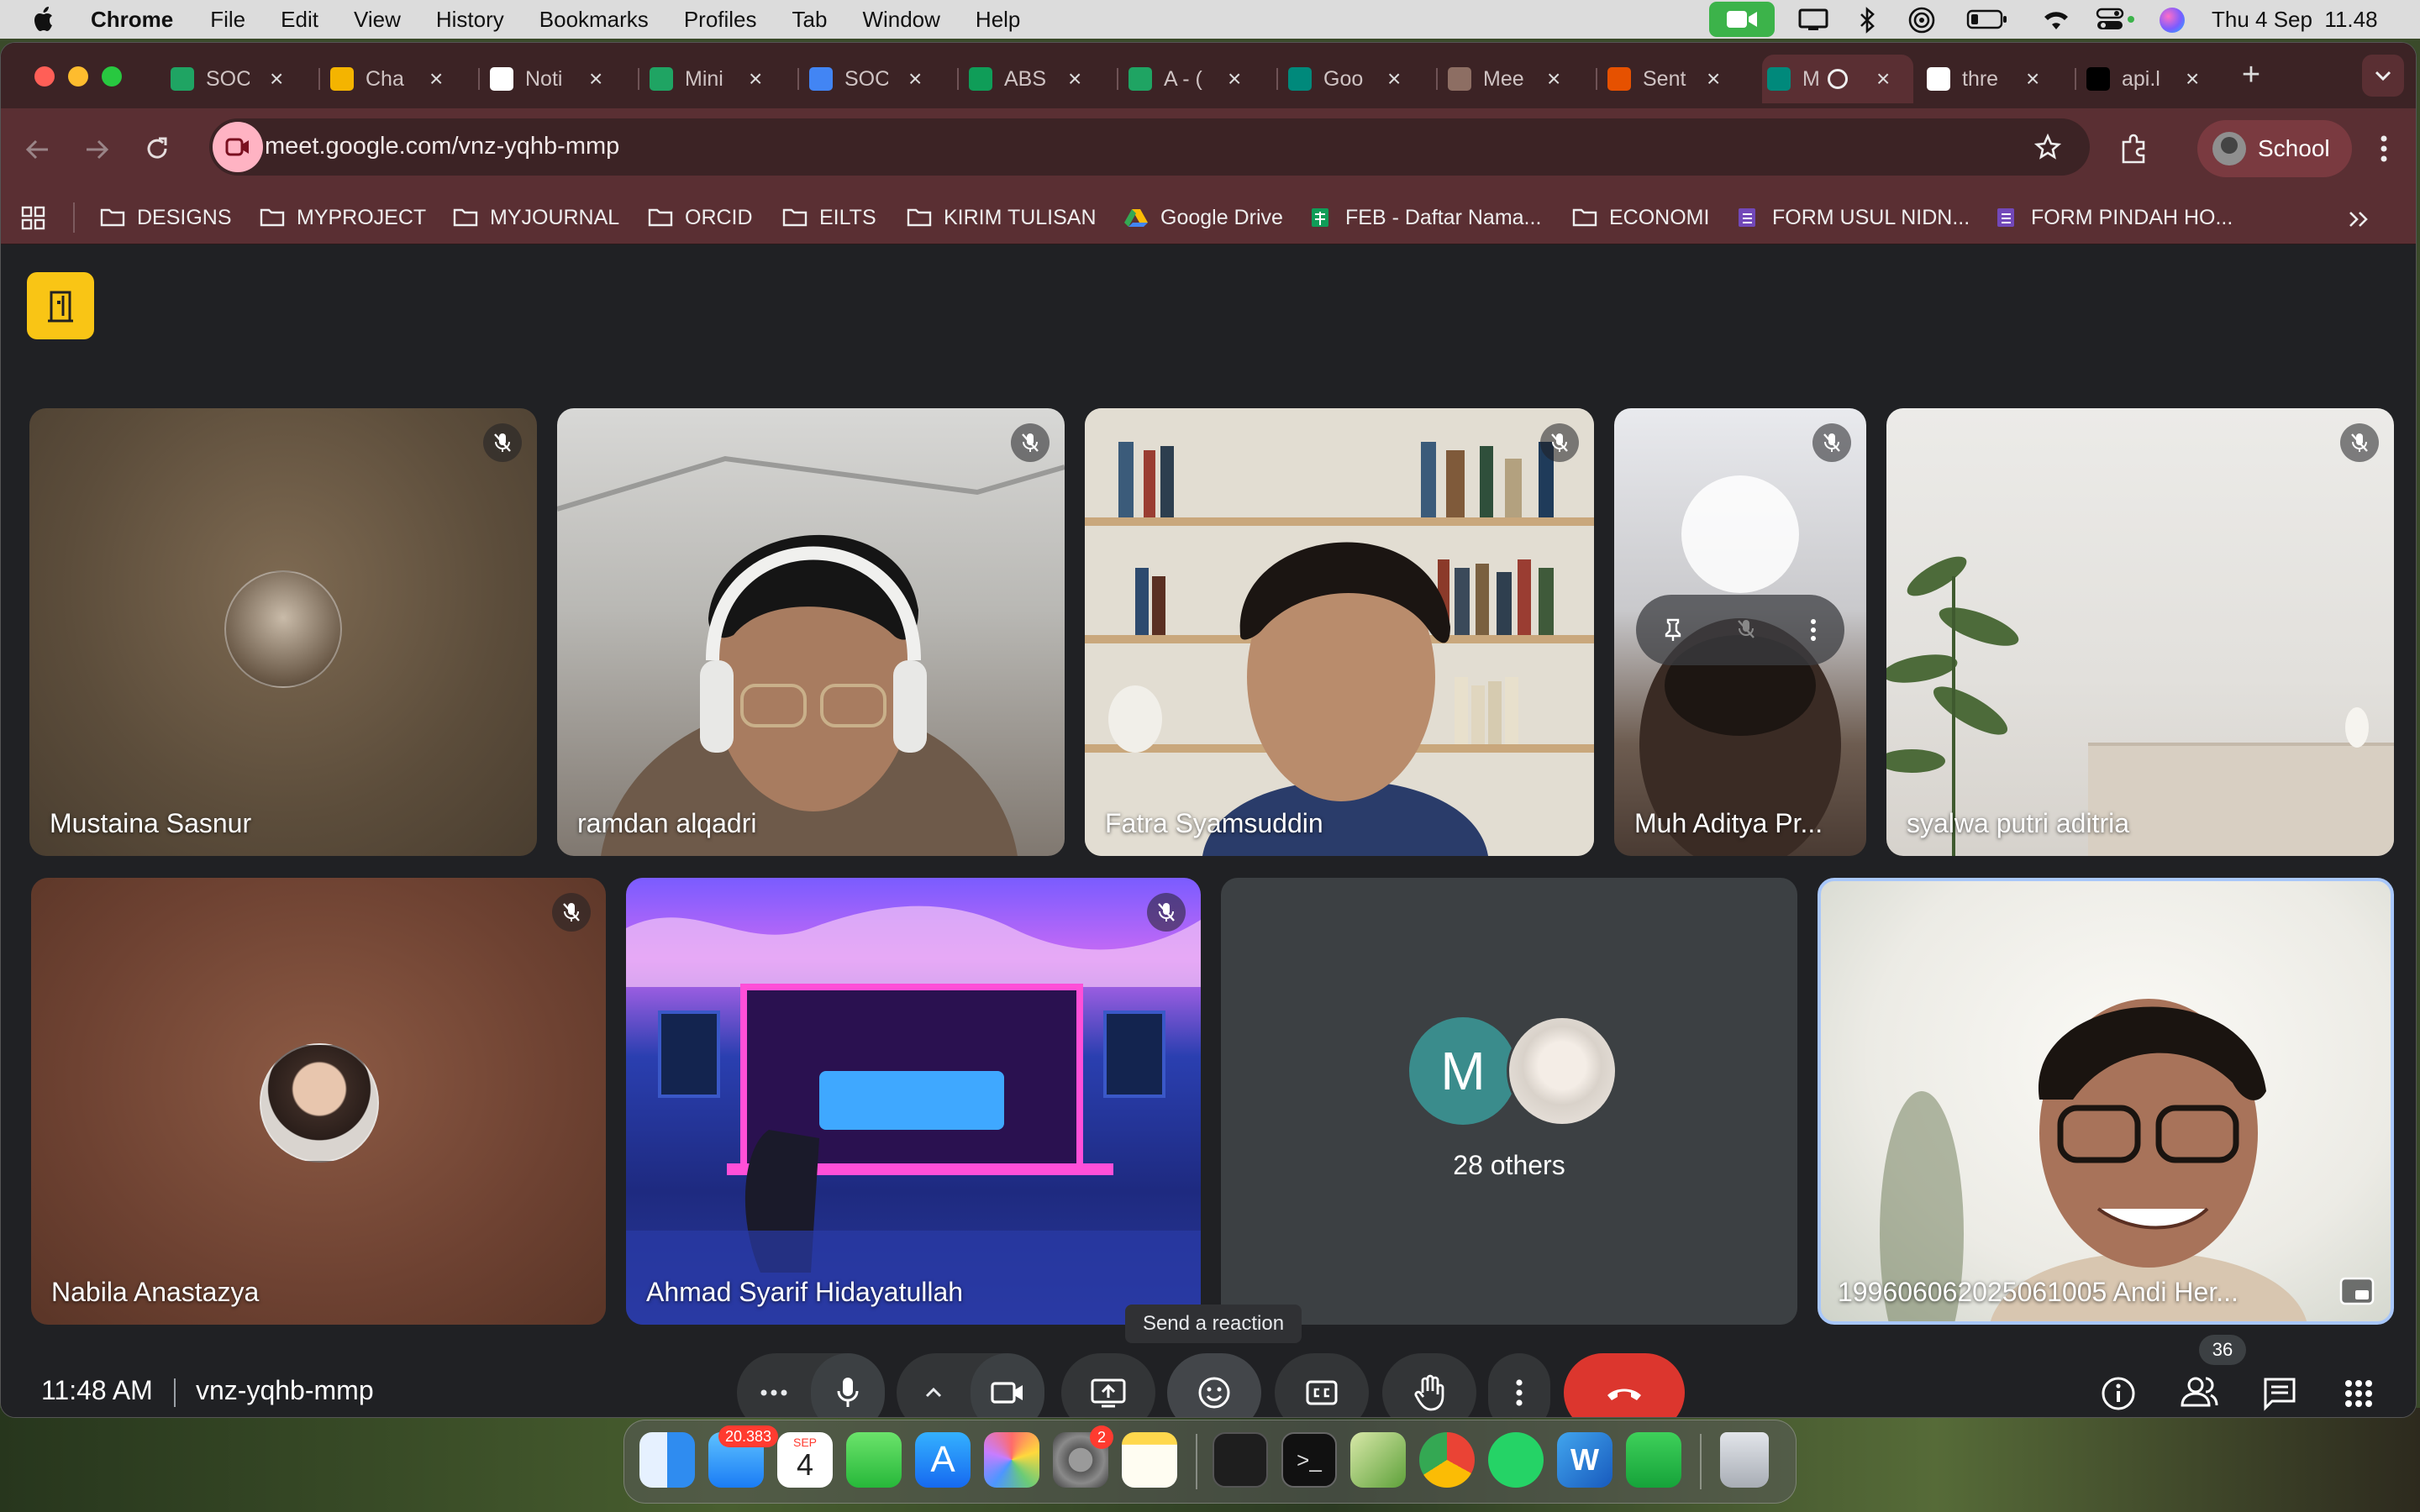 The width and height of the screenshot is (2420, 1512). I want to click on minimize-window-button, so click(78, 76).